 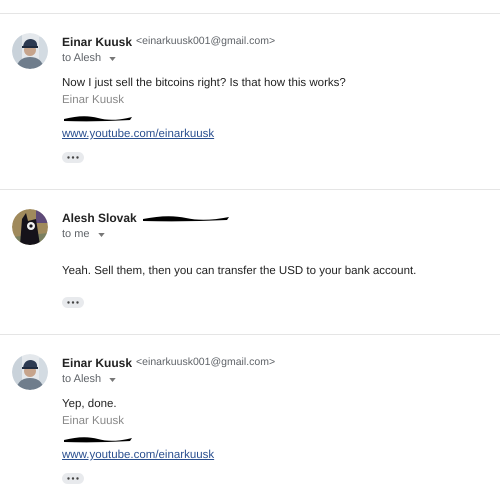 I want to click on message-body: Yeah. Sell them, then you can transfer the USD to your bank account., so click(x=239, y=271).